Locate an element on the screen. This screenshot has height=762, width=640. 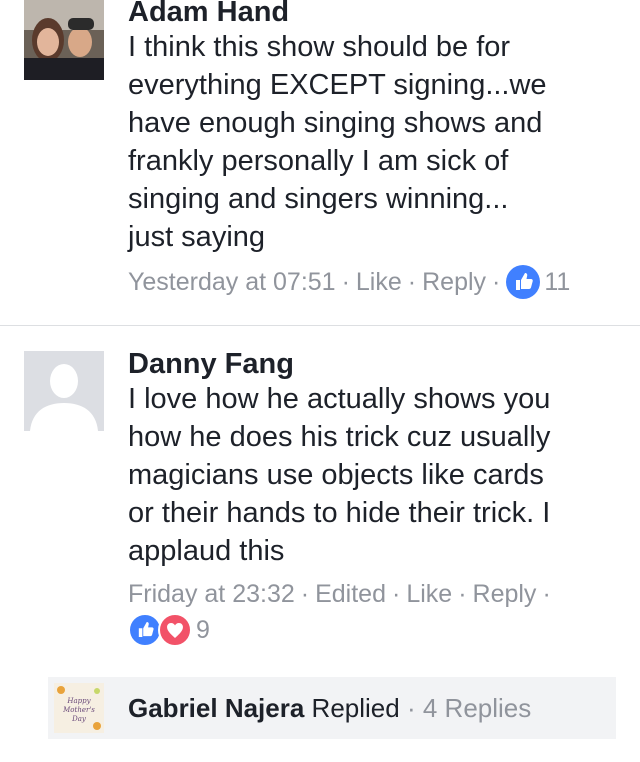
avatar-photo is located at coordinates (64, 40).